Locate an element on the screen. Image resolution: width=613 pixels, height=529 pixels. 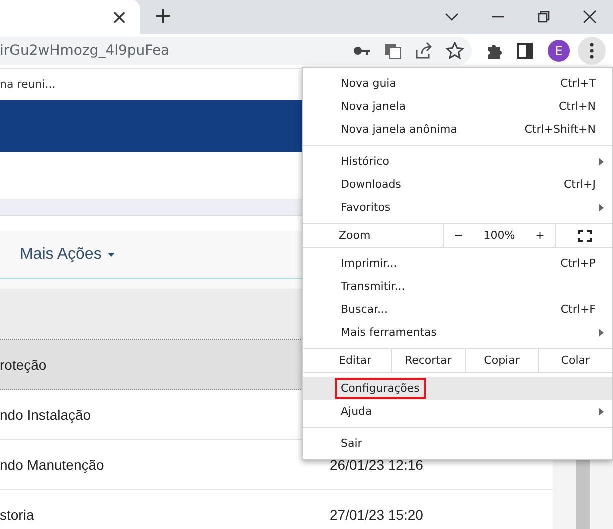
menu-item-label: Histórico is located at coordinates (365, 162).